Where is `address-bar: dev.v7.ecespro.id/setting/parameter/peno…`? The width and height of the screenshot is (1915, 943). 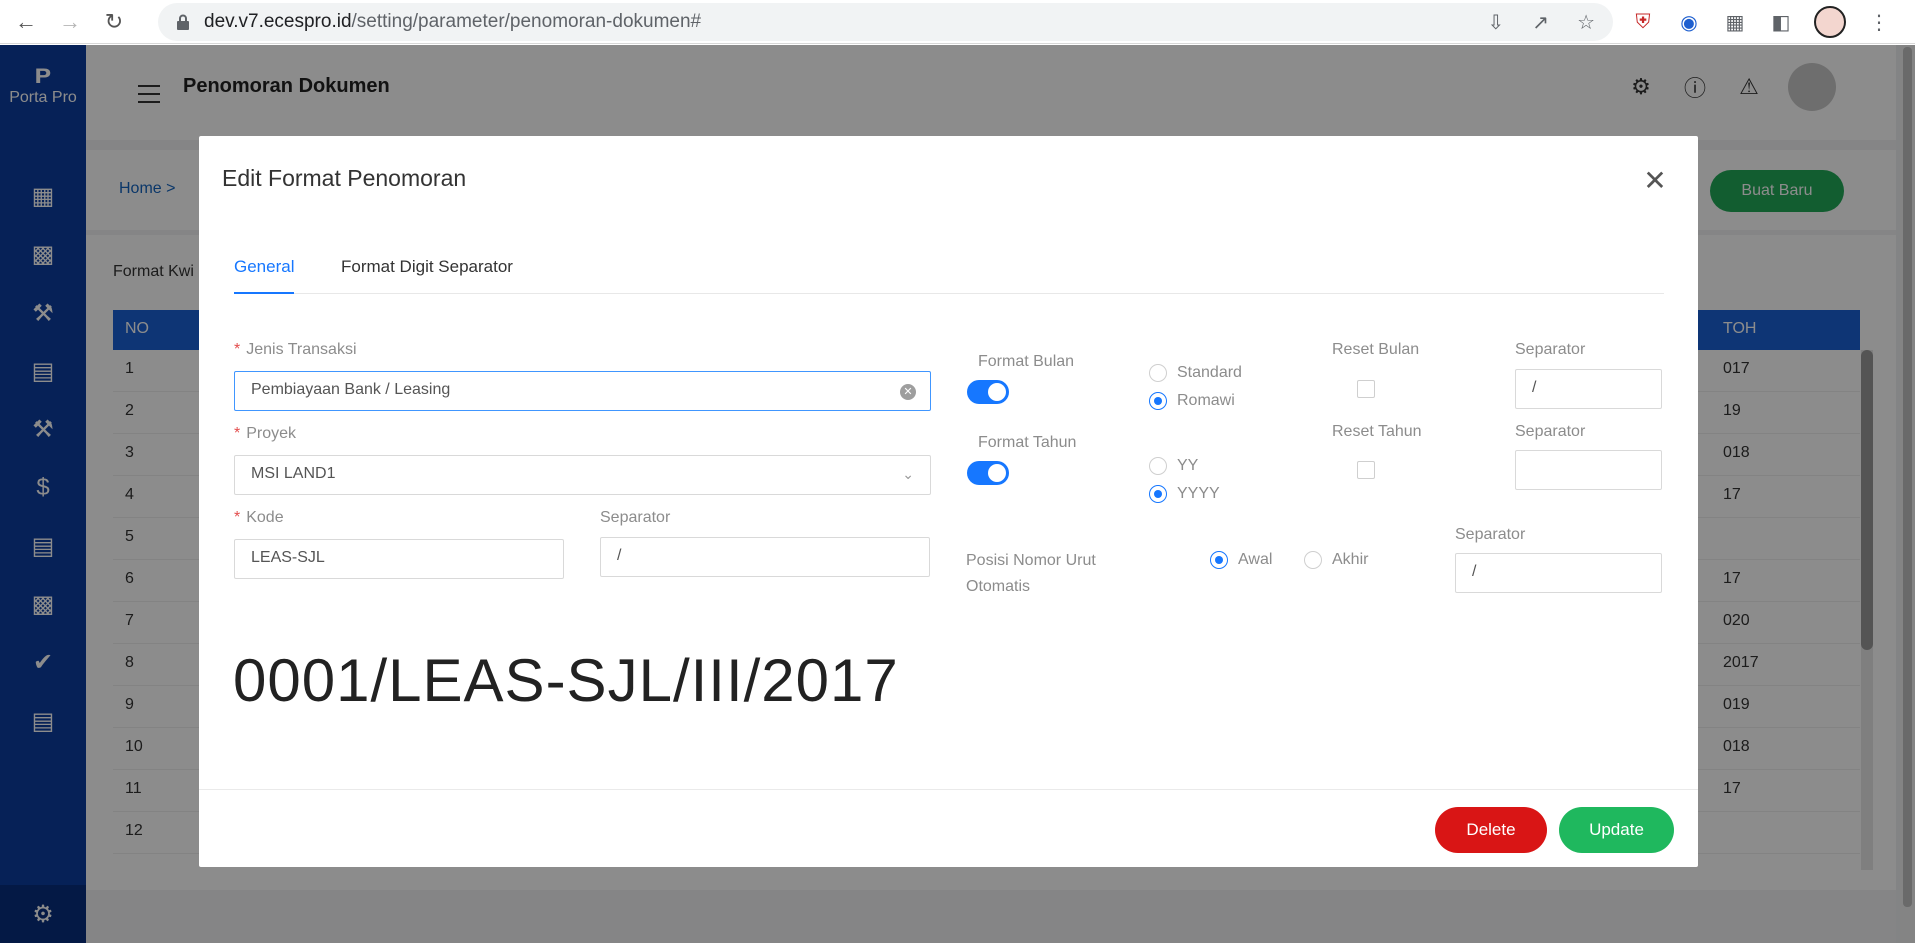
address-bar: dev.v7.ecespro.id/setting/parameter/peno… is located at coordinates (885, 22).